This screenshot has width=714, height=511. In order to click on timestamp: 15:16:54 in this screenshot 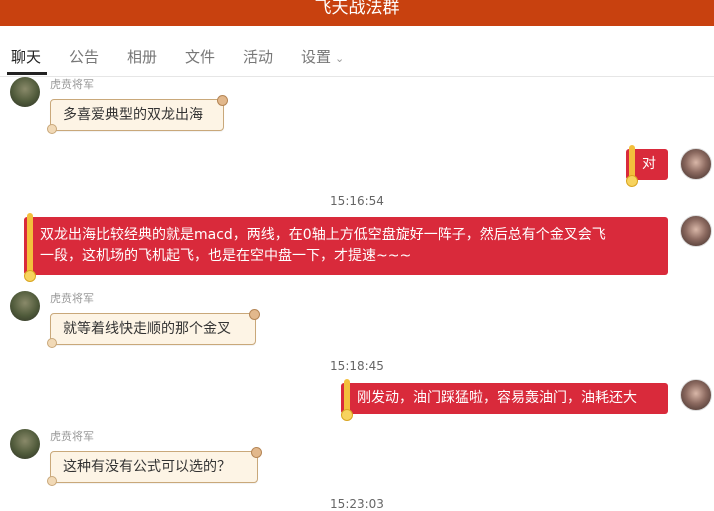, I will do `click(357, 201)`.